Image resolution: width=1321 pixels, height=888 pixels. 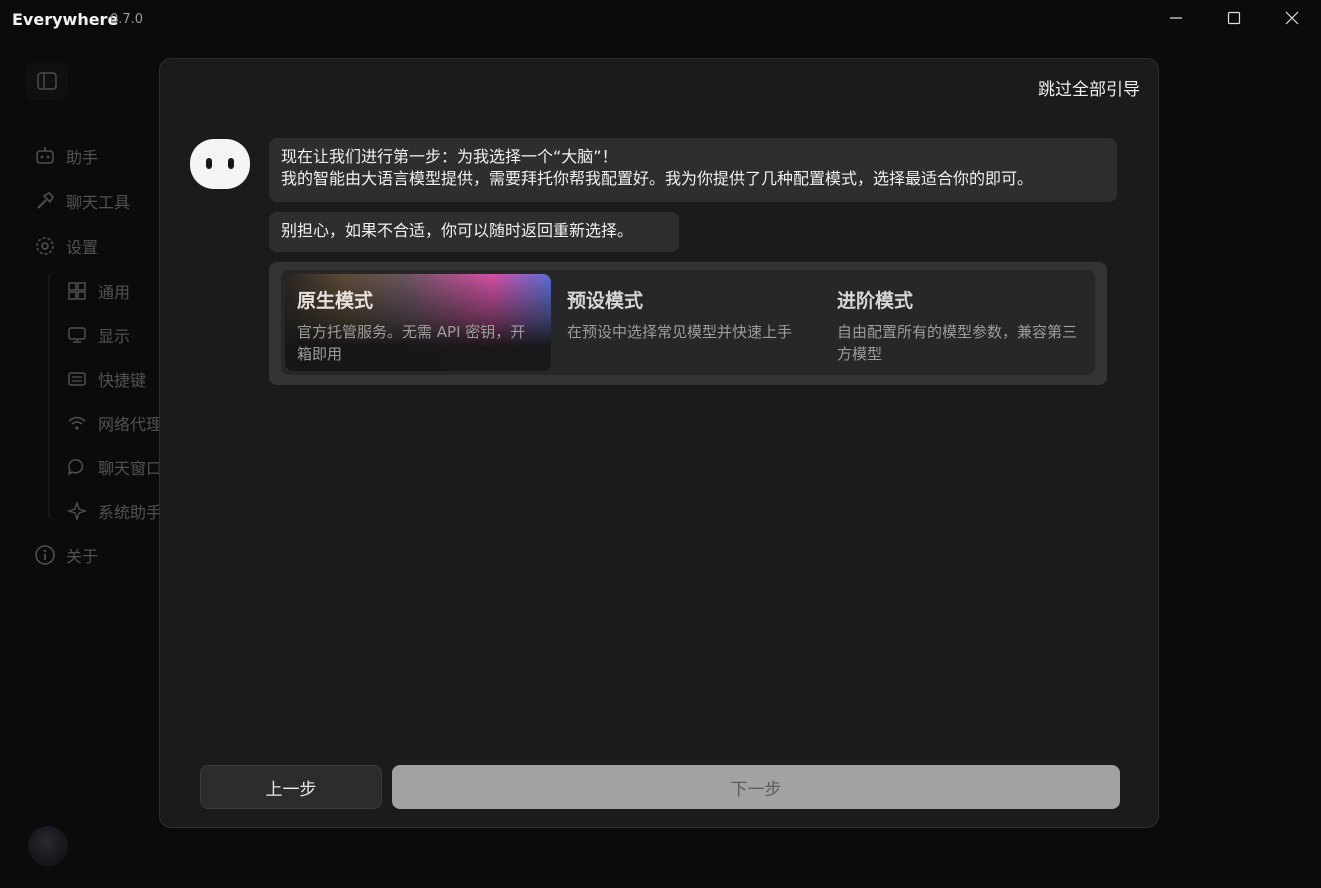 I want to click on keyboard-icon, so click(x=77, y=379).